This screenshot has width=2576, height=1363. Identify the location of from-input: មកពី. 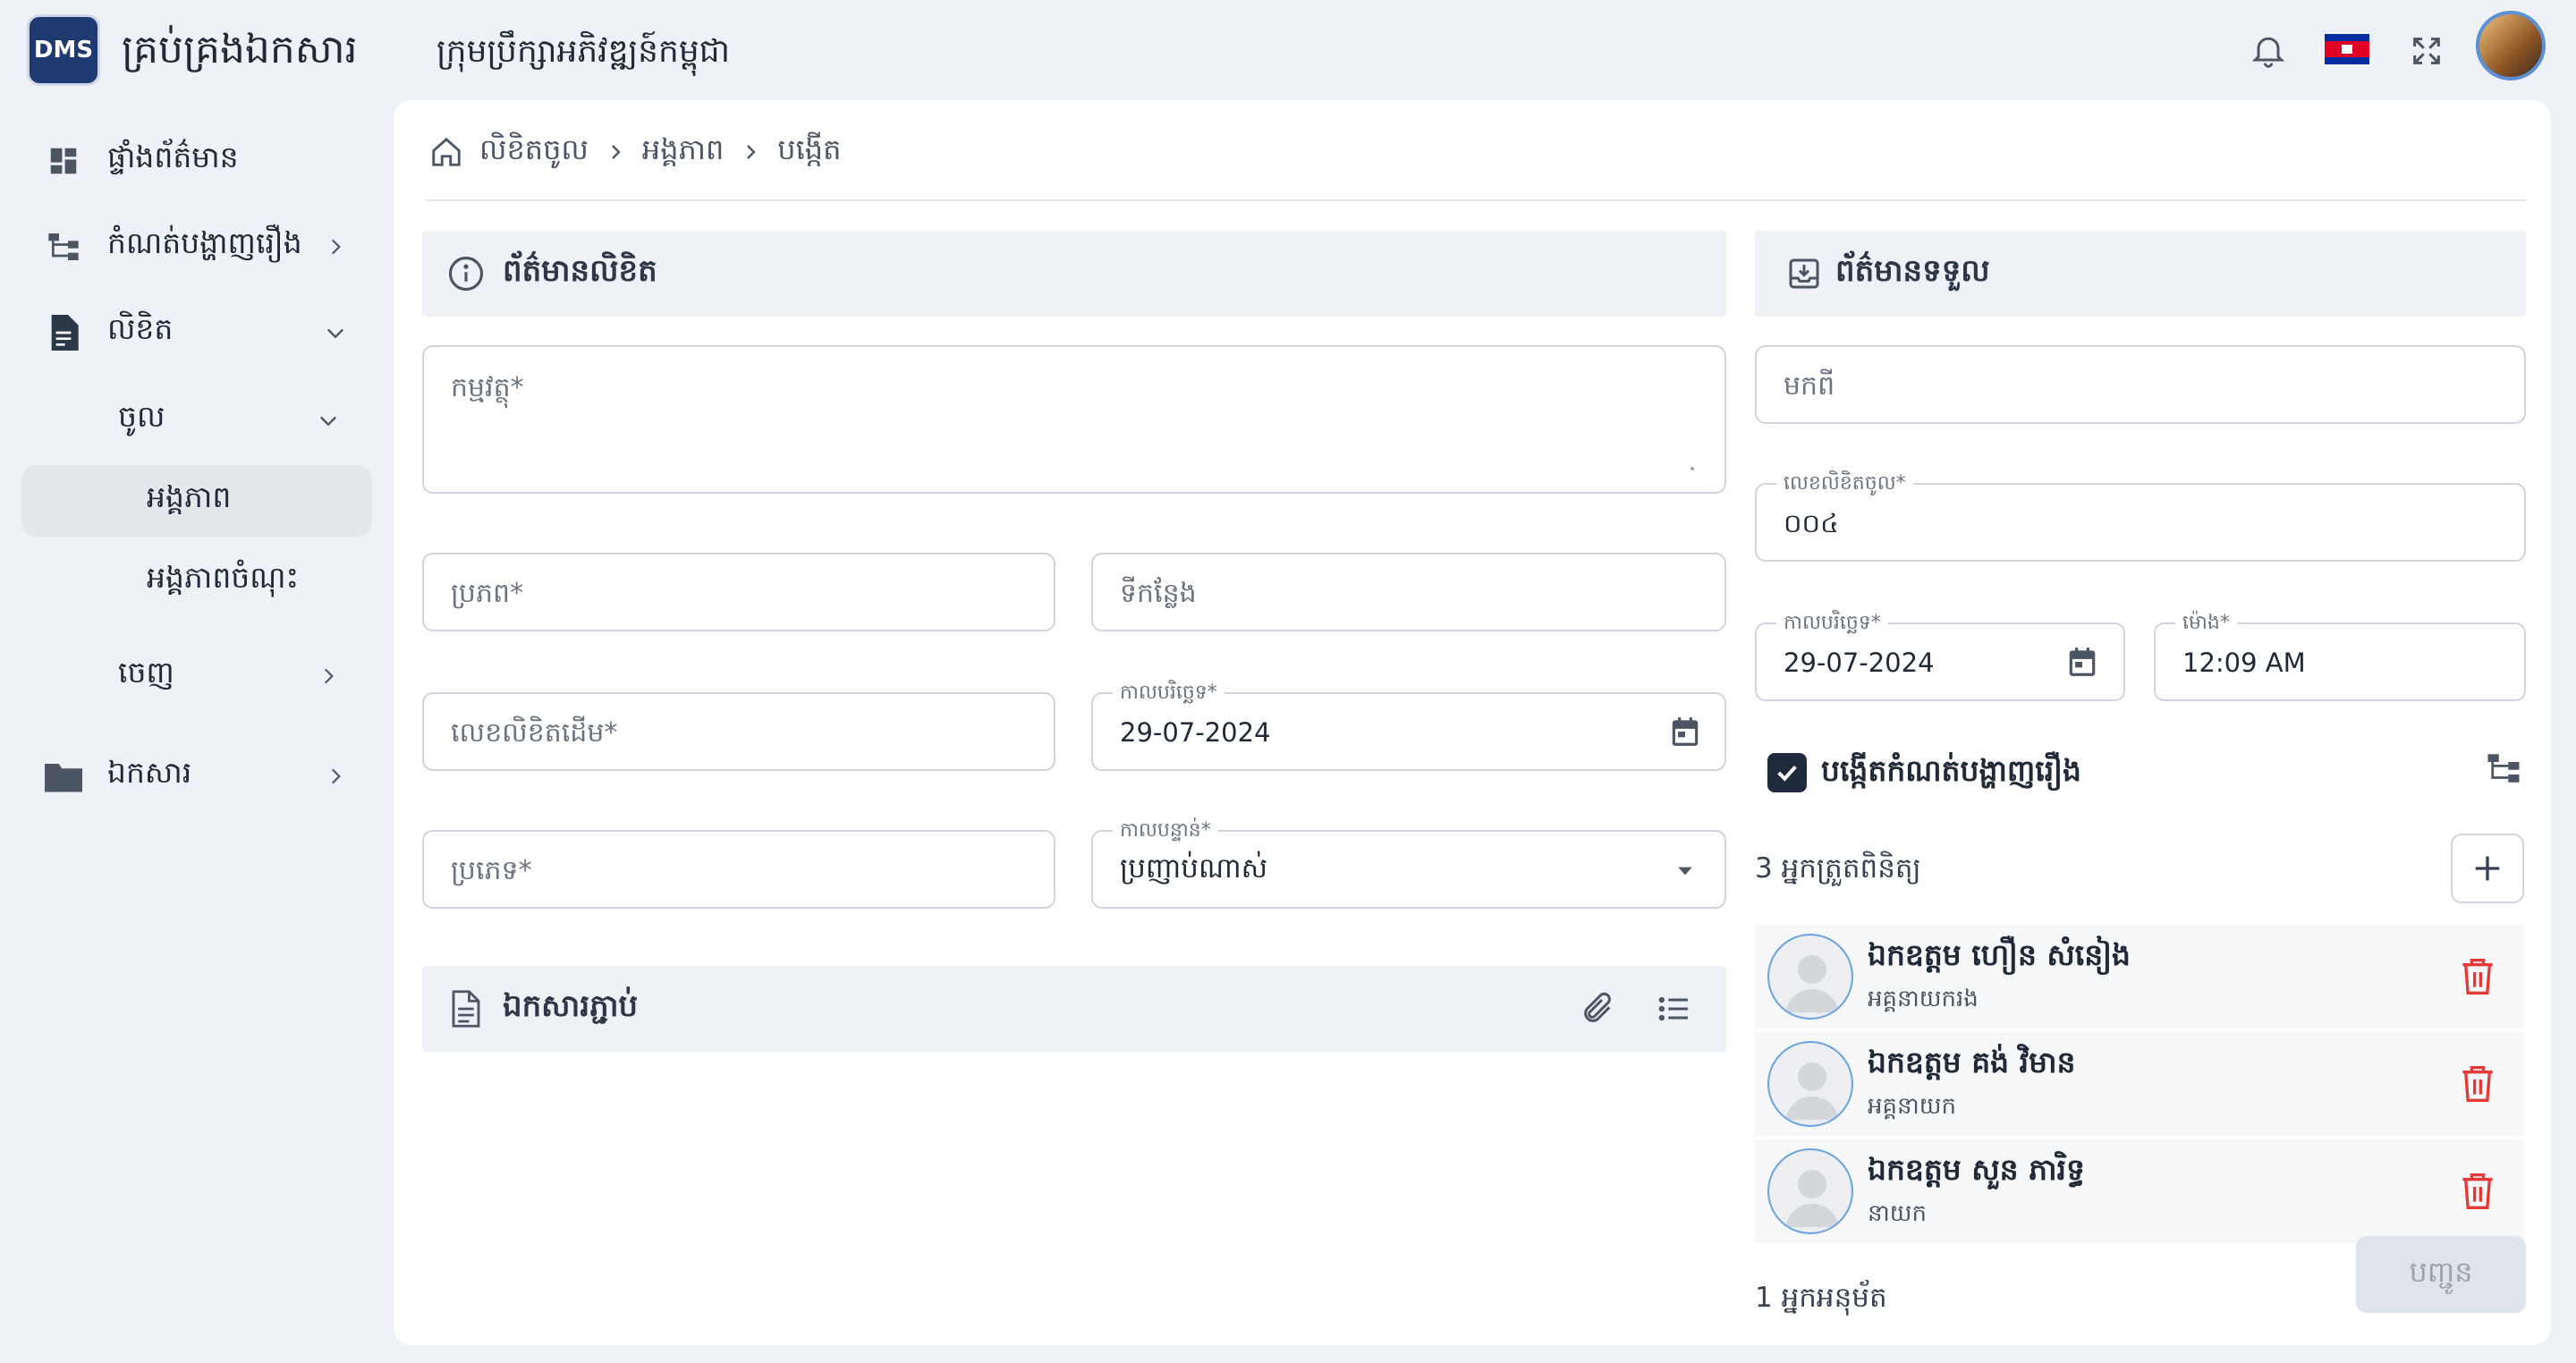
(2140, 385).